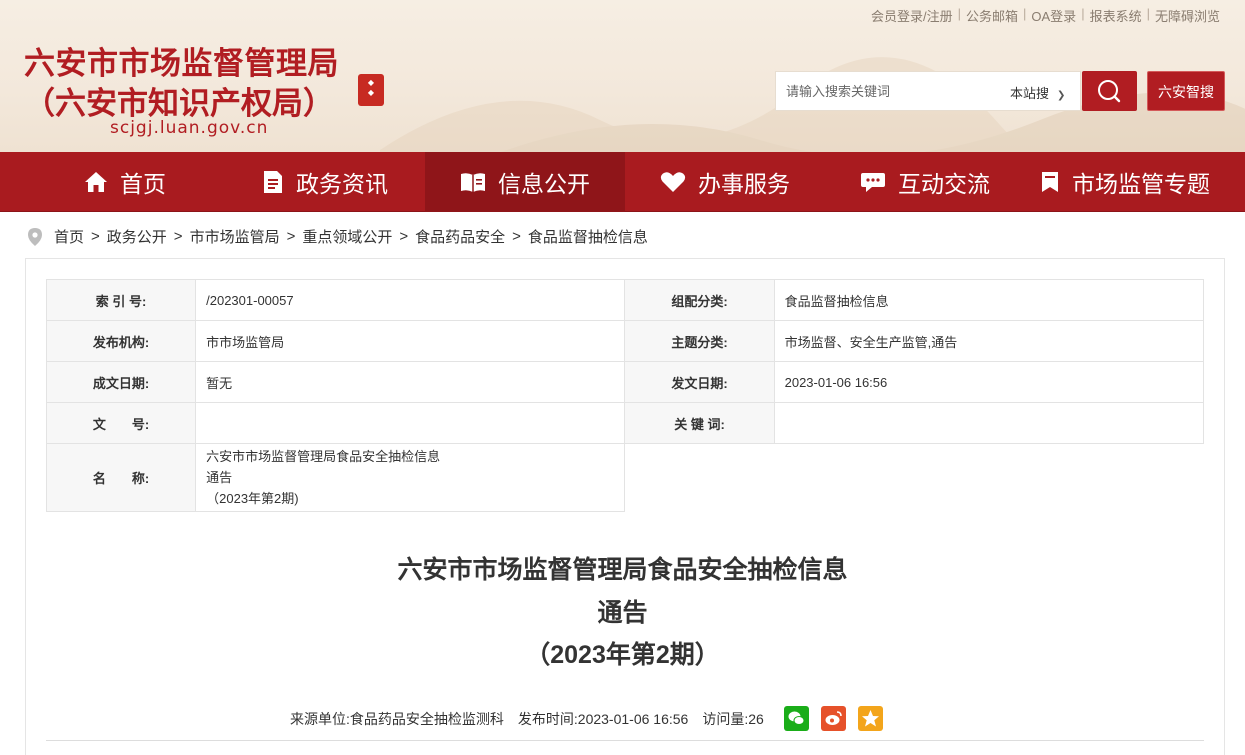  Describe the element at coordinates (1061, 95) in the screenshot. I see `chevron-down-icon: ❯` at that location.